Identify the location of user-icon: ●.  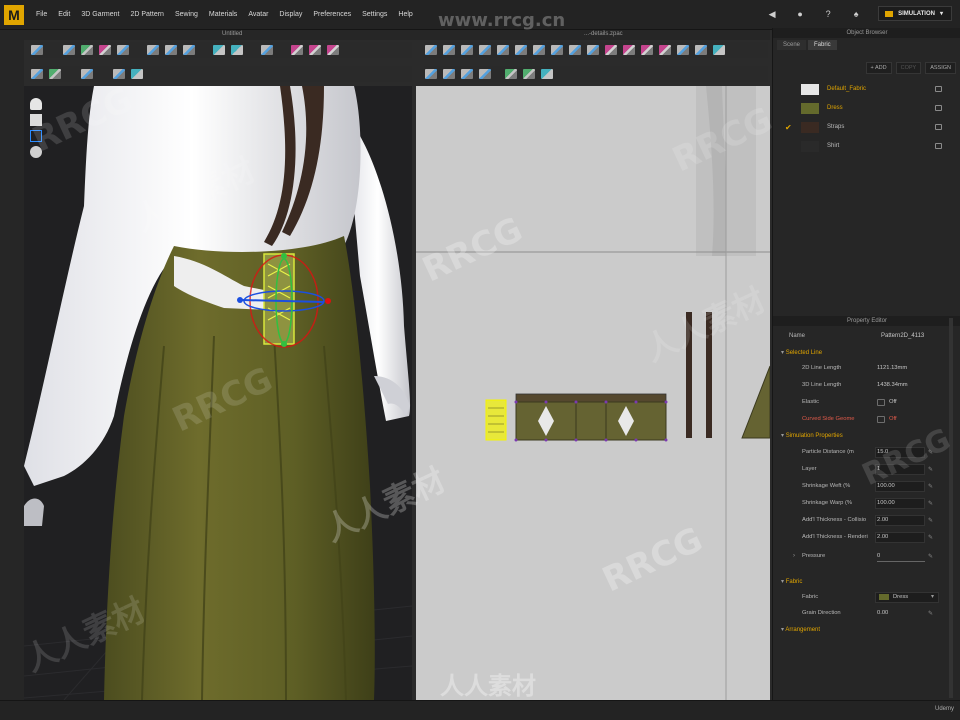
(800, 14).